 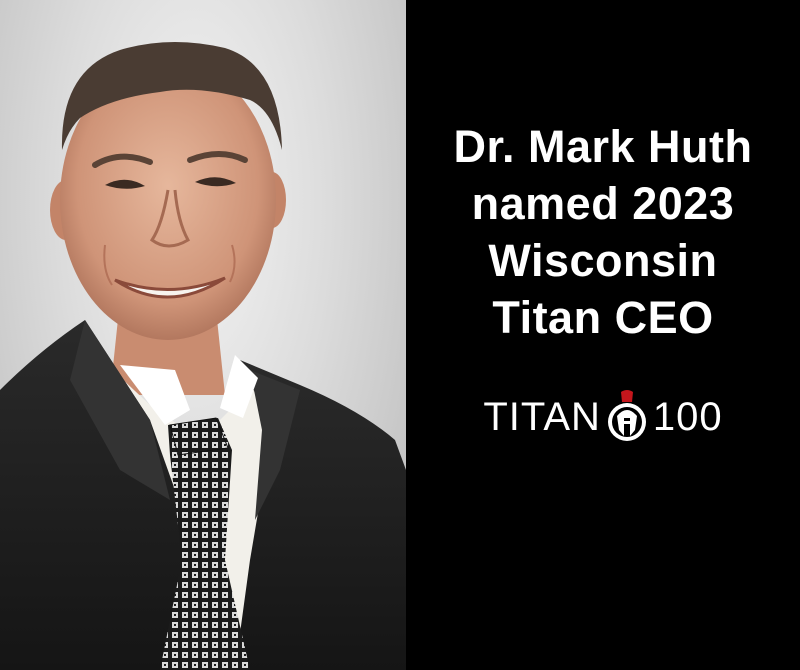 What do you see at coordinates (687, 416) in the screenshot?
I see `logo-text-100: 100` at bounding box center [687, 416].